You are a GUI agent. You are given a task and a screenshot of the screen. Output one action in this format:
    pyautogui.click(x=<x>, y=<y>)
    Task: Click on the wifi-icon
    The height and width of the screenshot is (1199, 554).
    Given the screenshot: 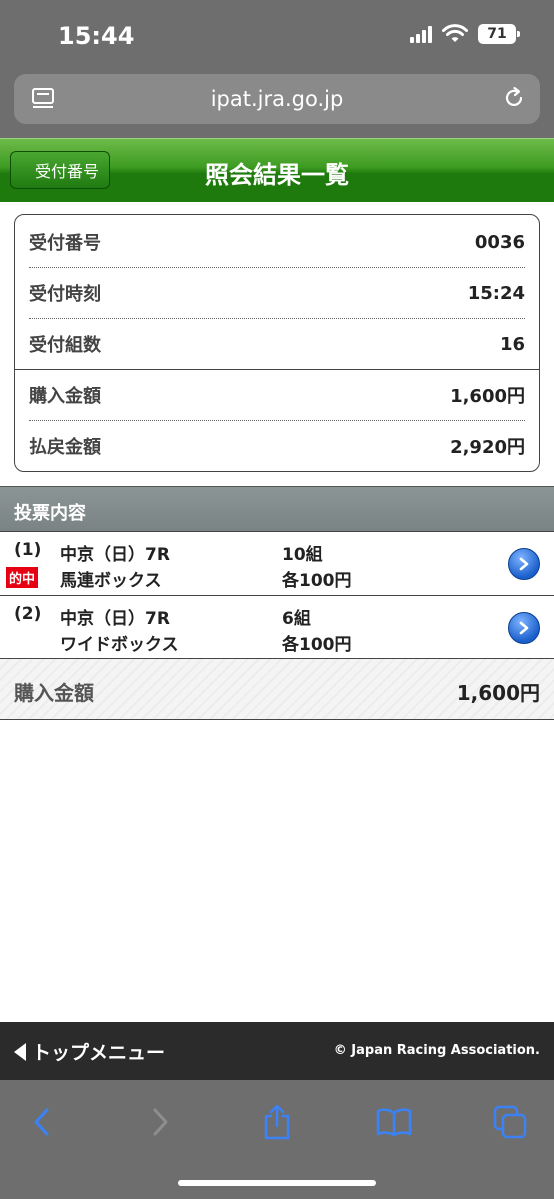 What is the action you would take?
    pyautogui.click(x=455, y=33)
    